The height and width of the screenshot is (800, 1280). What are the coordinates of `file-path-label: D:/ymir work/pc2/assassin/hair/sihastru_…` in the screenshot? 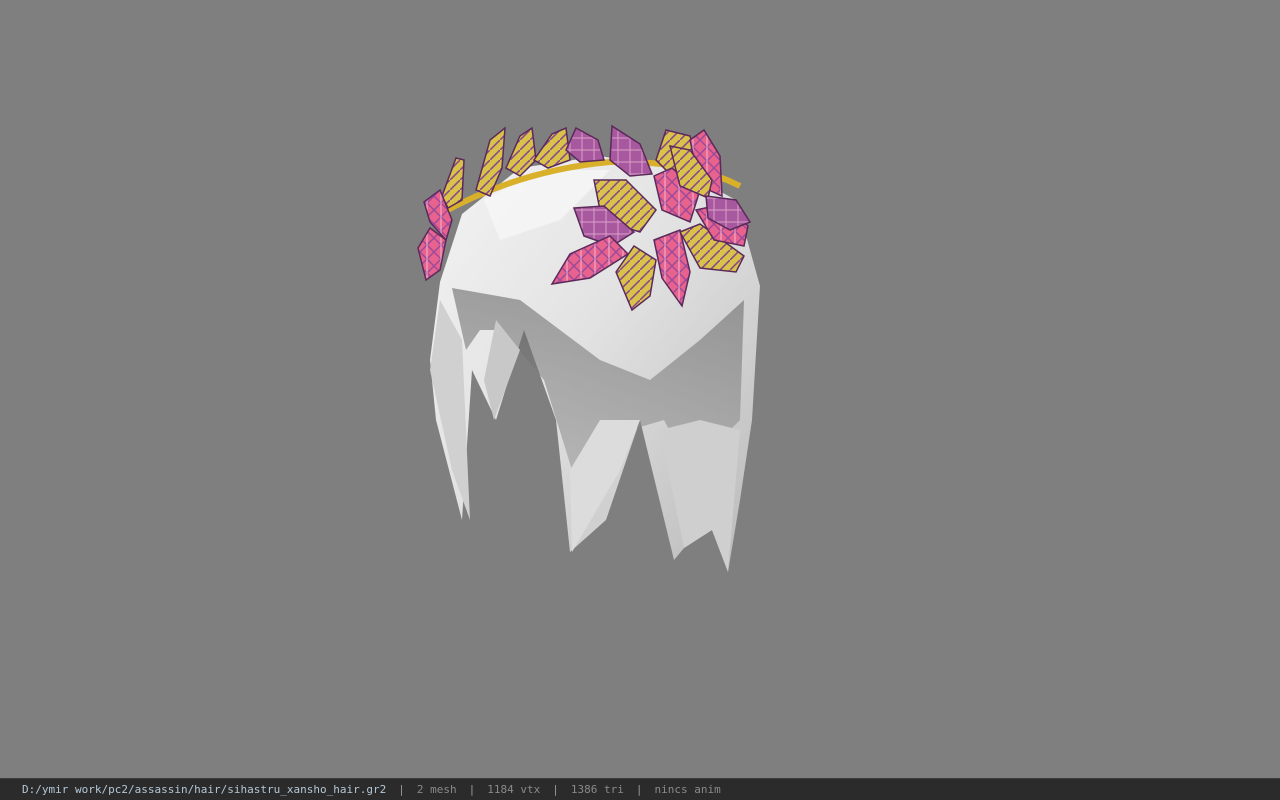 It's located at (204, 789).